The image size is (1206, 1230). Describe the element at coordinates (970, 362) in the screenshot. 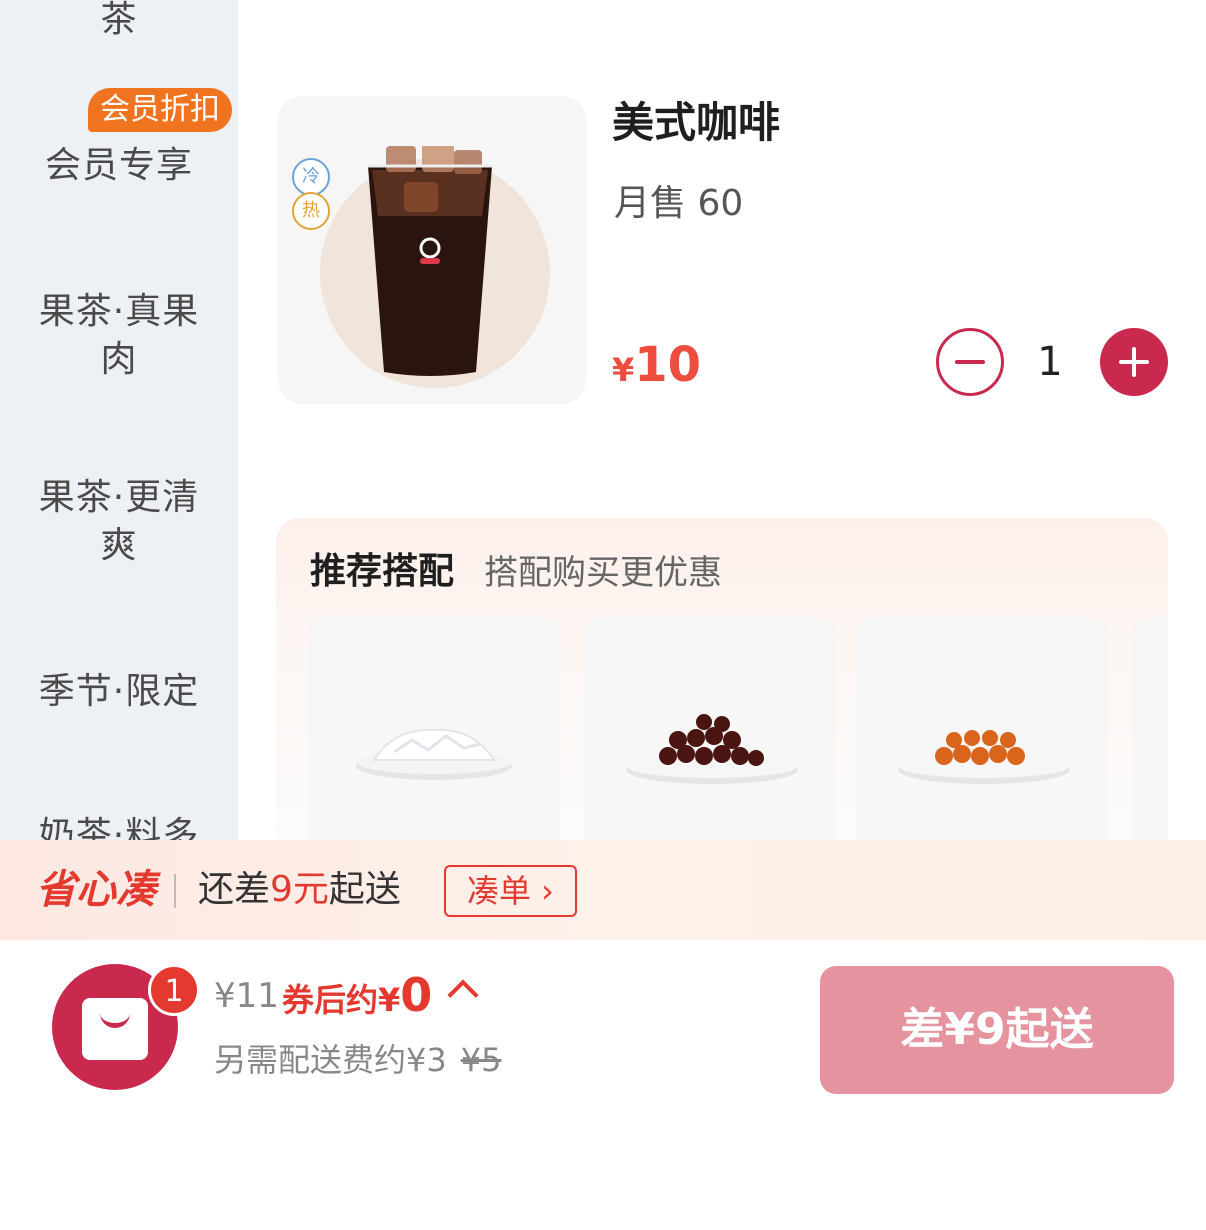

I see `decrease-quantity-button` at that location.